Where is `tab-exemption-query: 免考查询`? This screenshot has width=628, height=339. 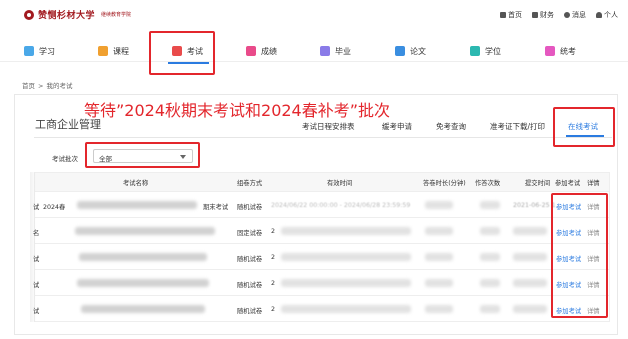
tab-exemption-query: 免考查询 is located at coordinates (451, 126).